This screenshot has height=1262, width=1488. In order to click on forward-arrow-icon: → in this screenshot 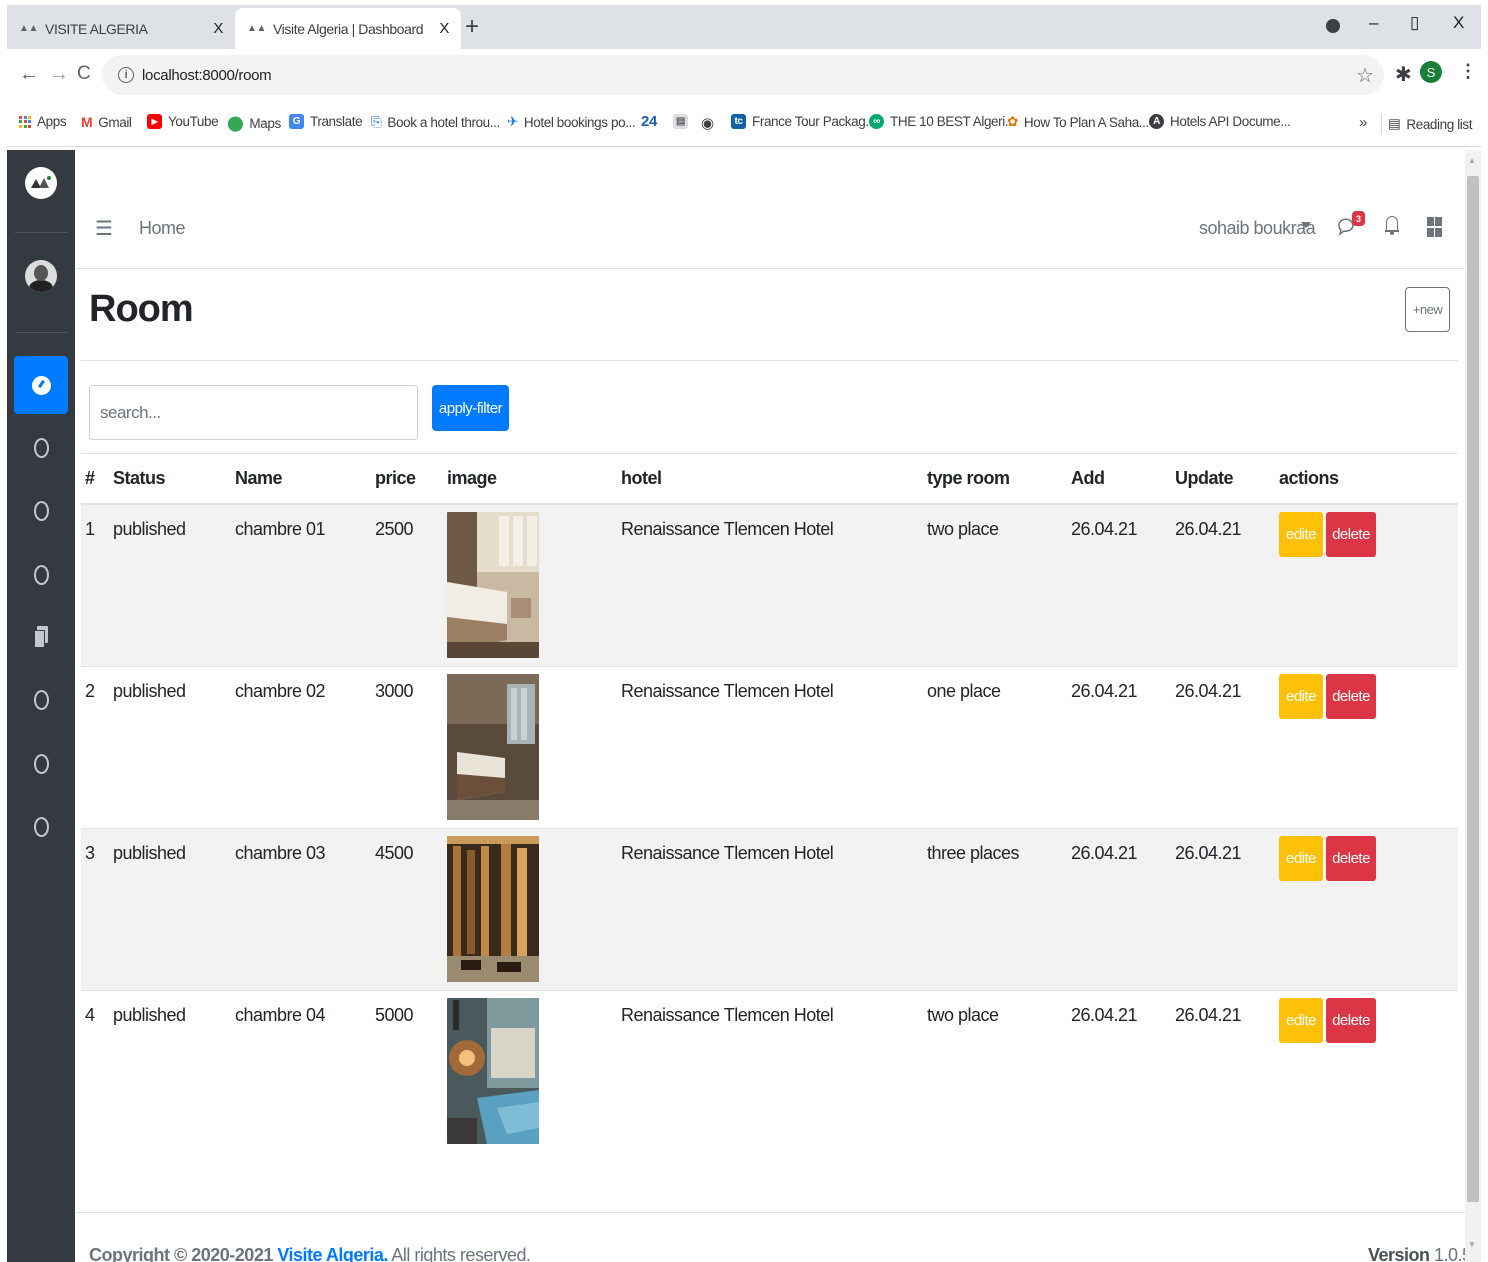, I will do `click(59, 74)`.